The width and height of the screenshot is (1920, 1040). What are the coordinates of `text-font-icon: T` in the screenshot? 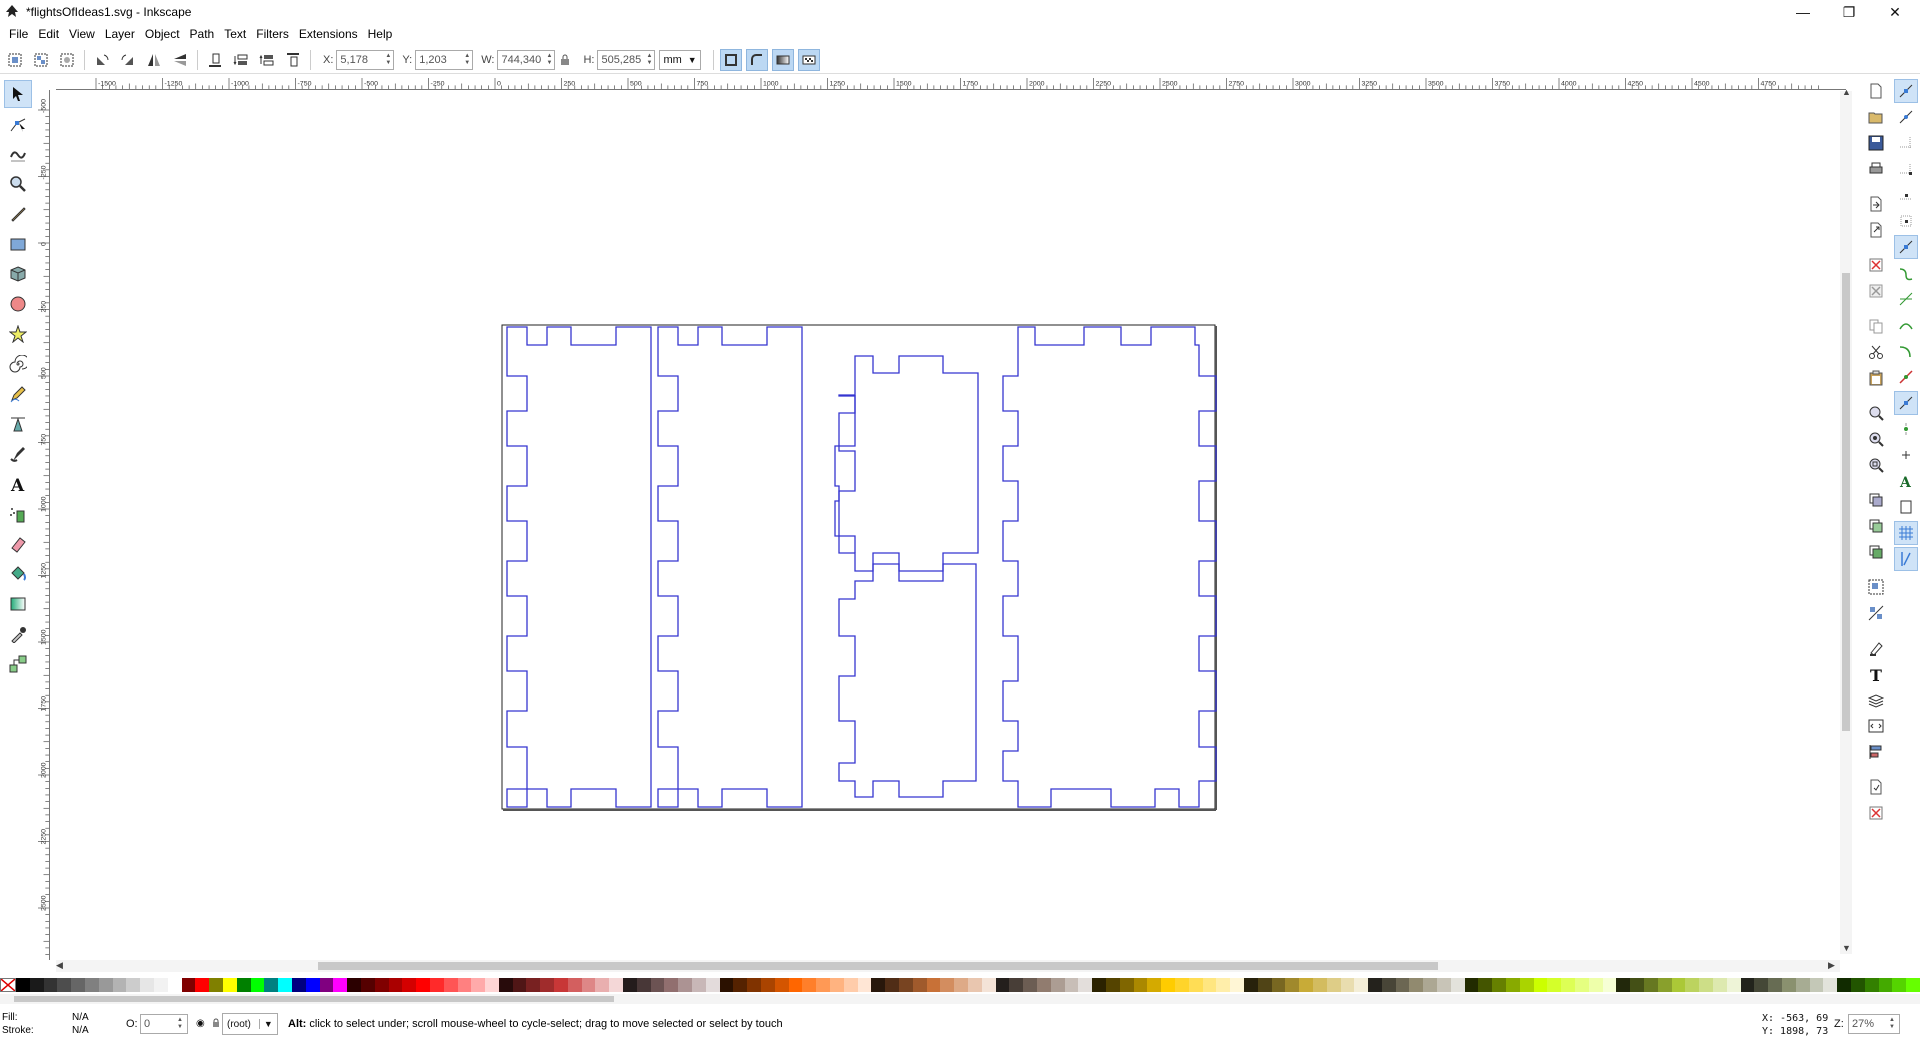 It's located at (1876, 674).